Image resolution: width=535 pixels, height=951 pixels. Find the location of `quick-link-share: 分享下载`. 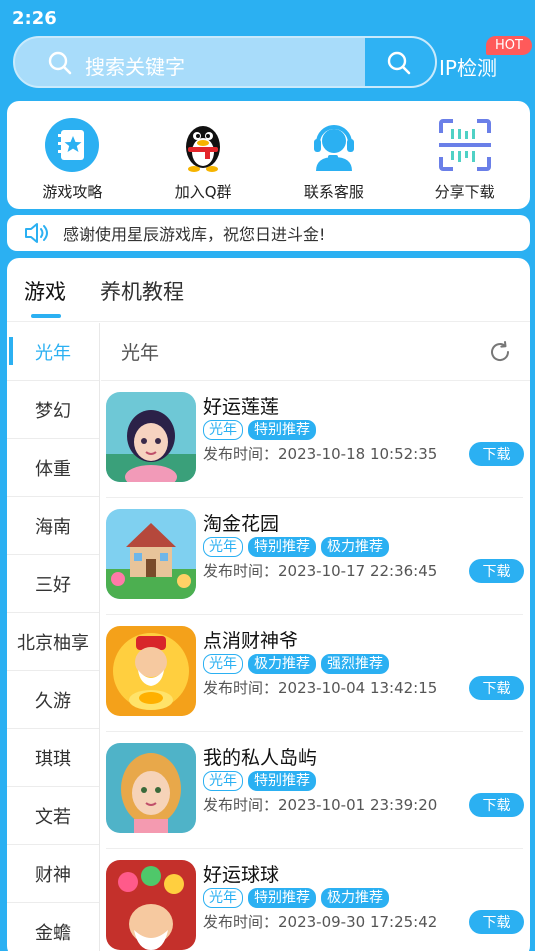

quick-link-share: 分享下载 is located at coordinates (464, 155).